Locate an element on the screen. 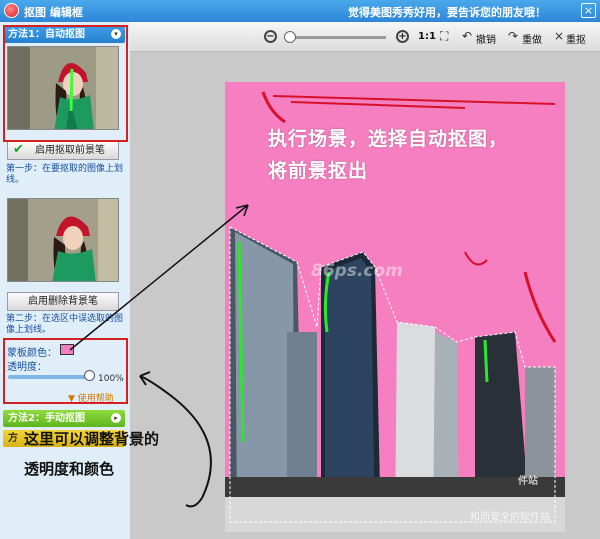 This screenshot has height=539, width=600. step2-hint: 第二步：在选区中误选取的图像上划线。 is located at coordinates (65, 324).